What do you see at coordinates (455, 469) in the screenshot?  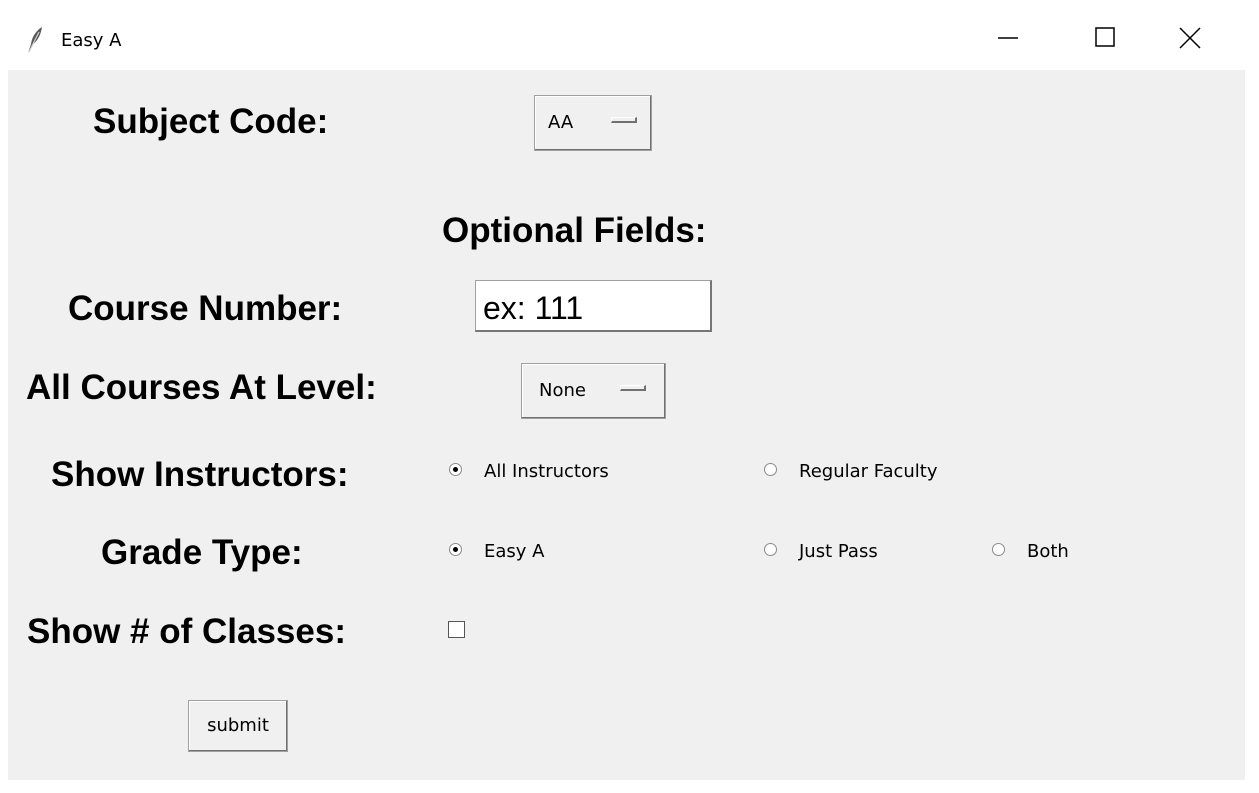 I see `radio-all-instructors` at bounding box center [455, 469].